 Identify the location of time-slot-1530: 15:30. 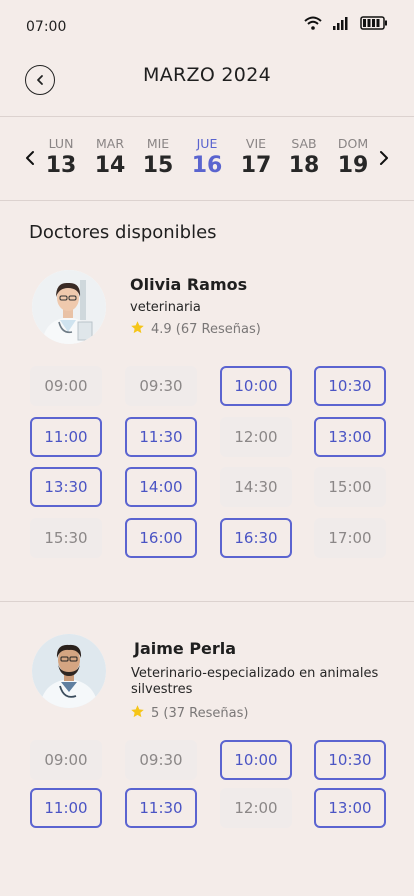
(66, 537).